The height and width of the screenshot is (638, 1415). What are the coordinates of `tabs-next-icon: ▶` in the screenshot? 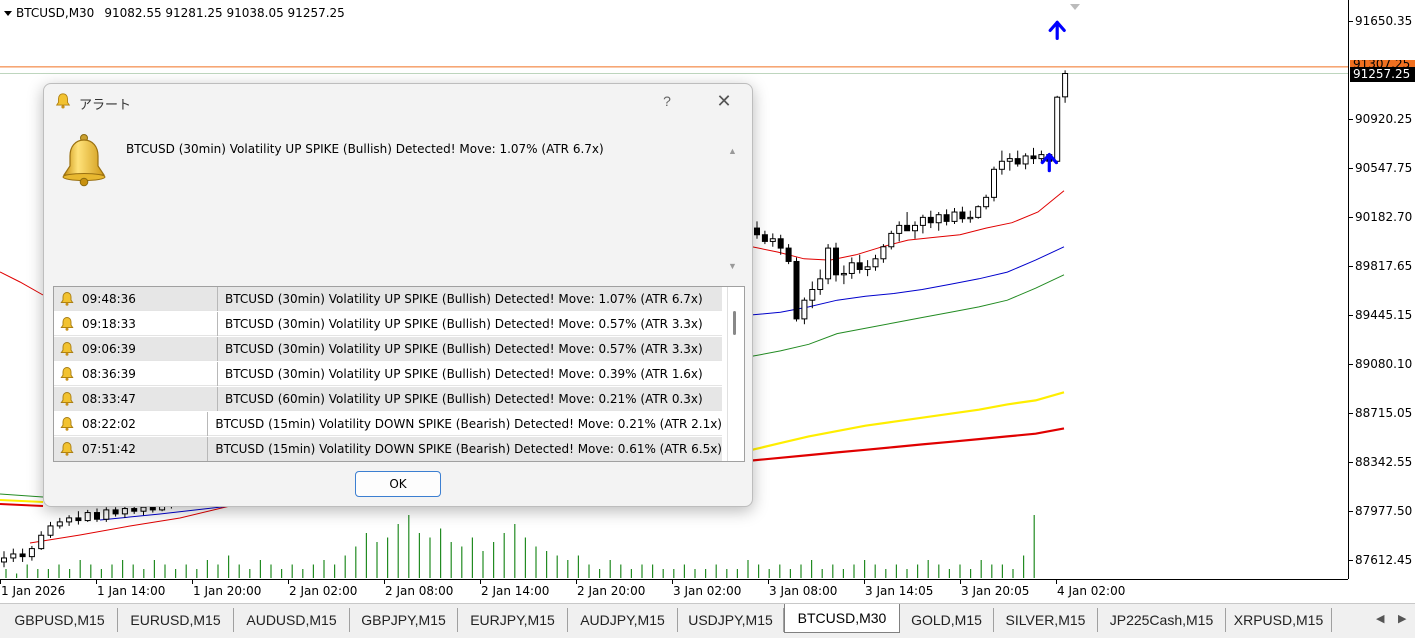 It's located at (1402, 618).